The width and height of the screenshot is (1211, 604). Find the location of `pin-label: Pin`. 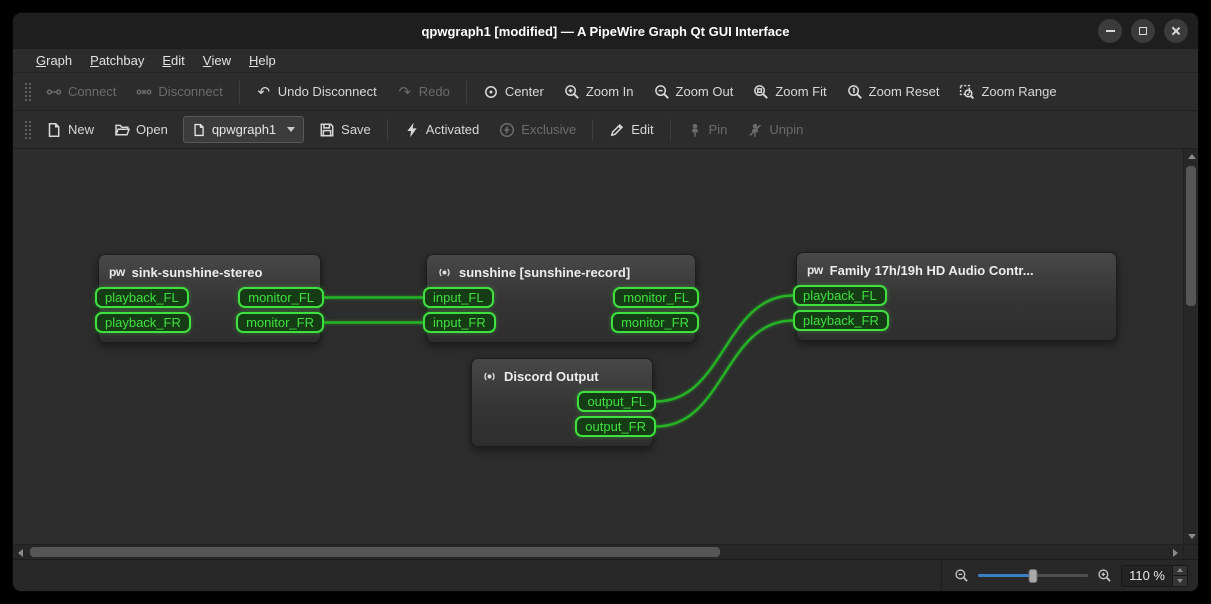

pin-label: Pin is located at coordinates (718, 129).